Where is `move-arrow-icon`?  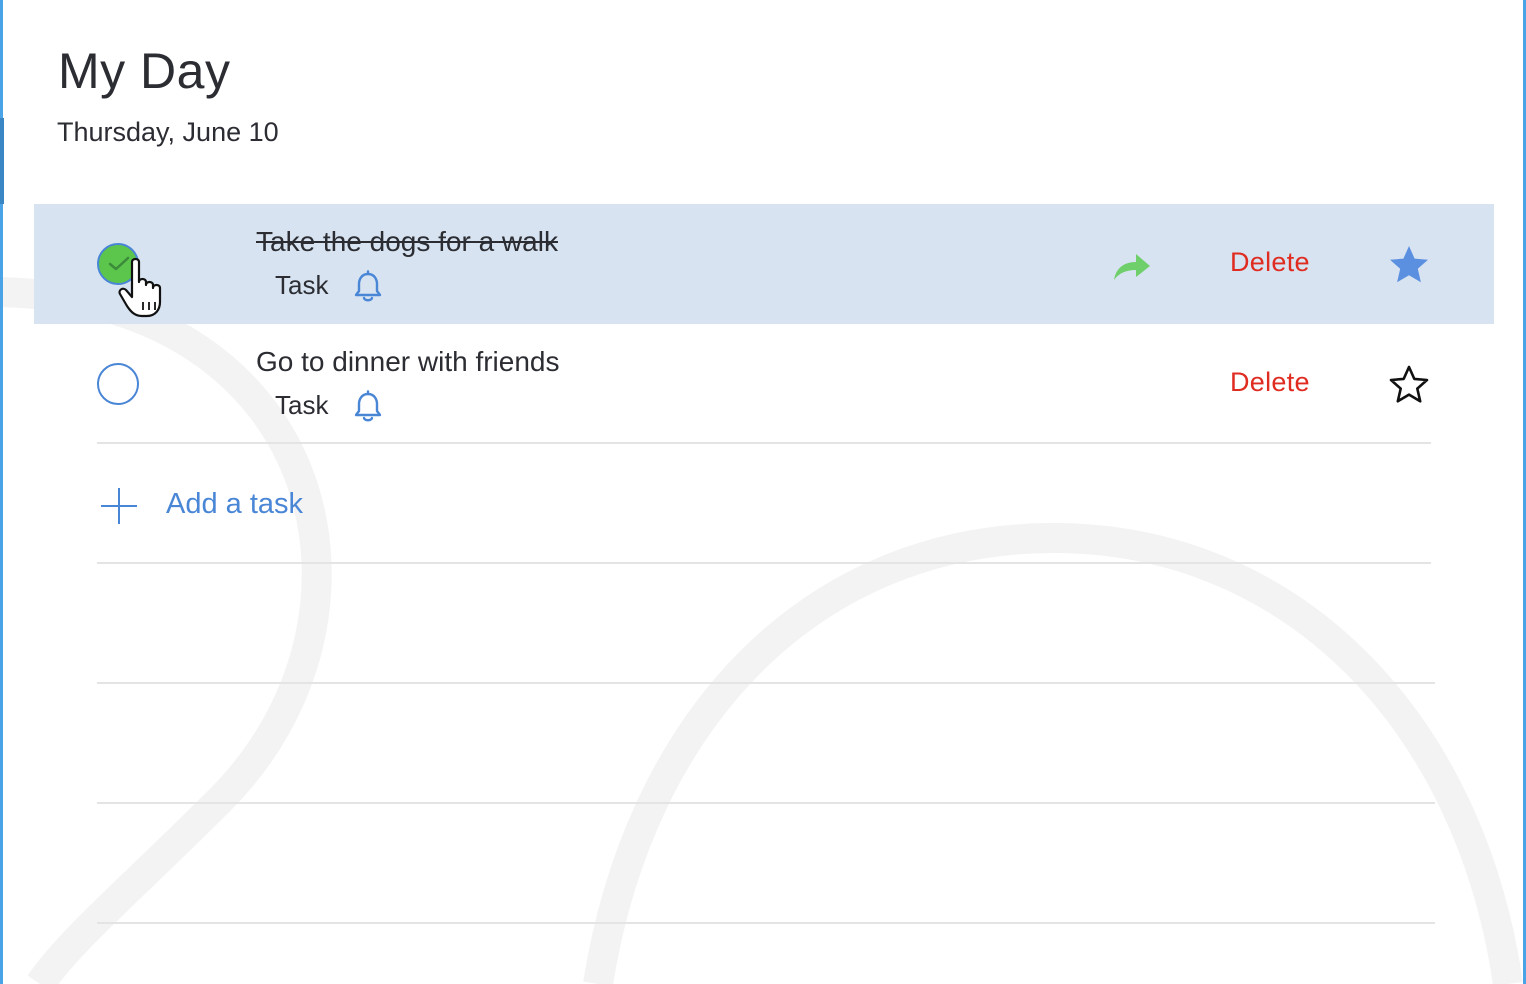 move-arrow-icon is located at coordinates (1132, 266).